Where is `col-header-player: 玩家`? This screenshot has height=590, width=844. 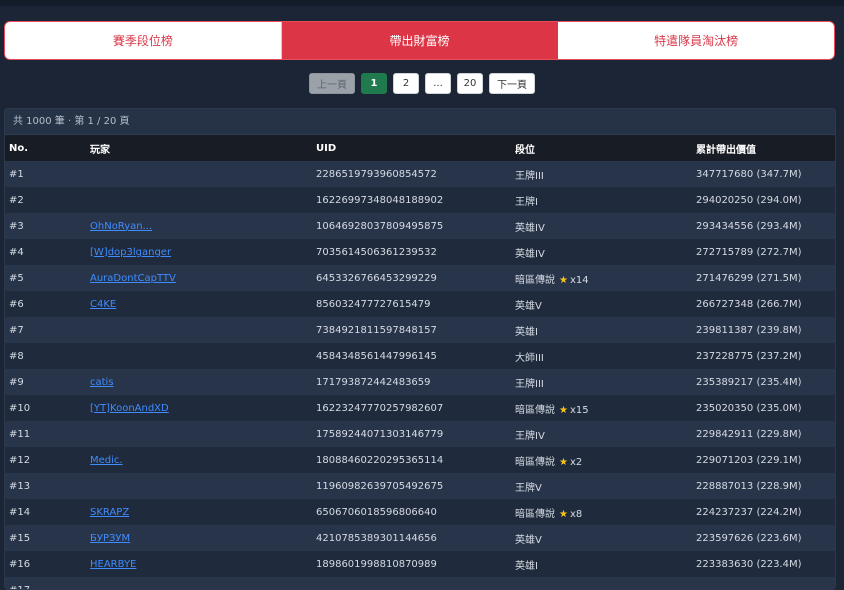 col-header-player: 玩家 is located at coordinates (199, 148).